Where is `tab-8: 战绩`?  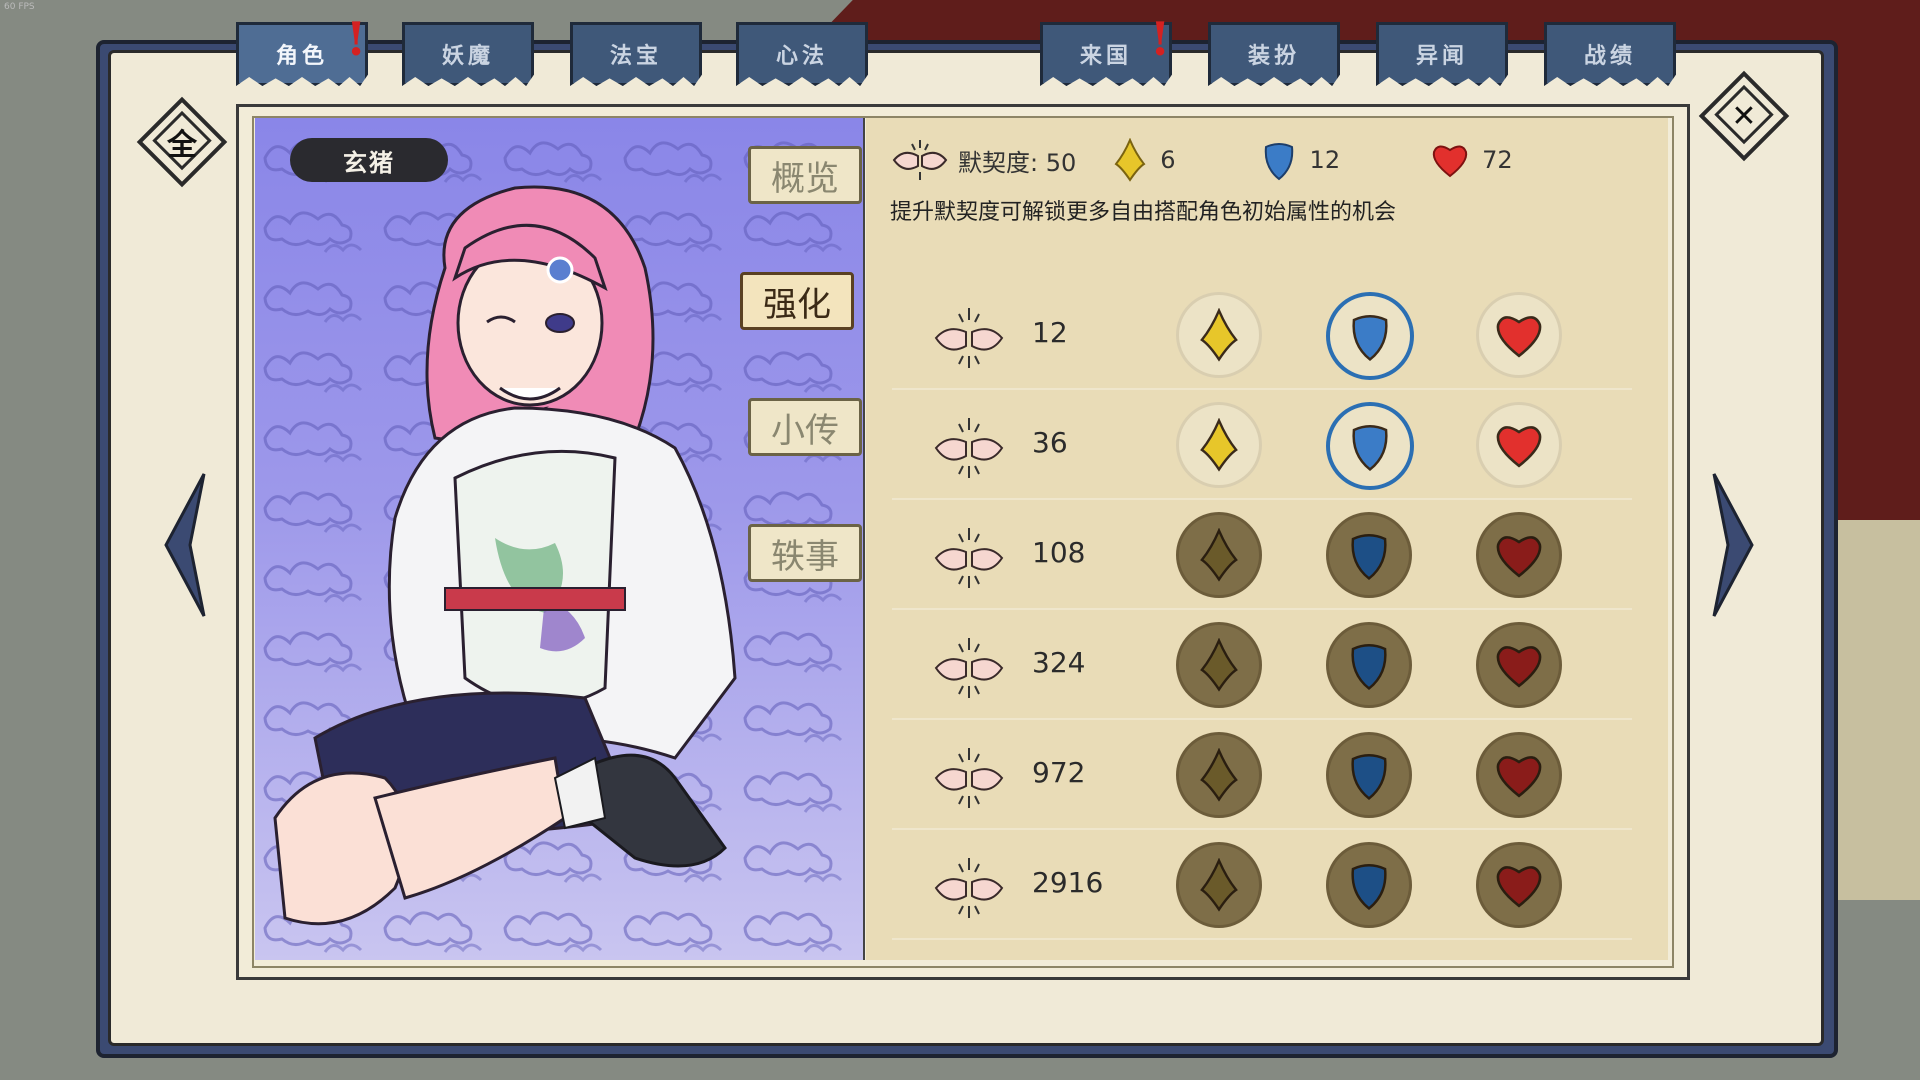 tab-8: 战绩 is located at coordinates (1610, 54).